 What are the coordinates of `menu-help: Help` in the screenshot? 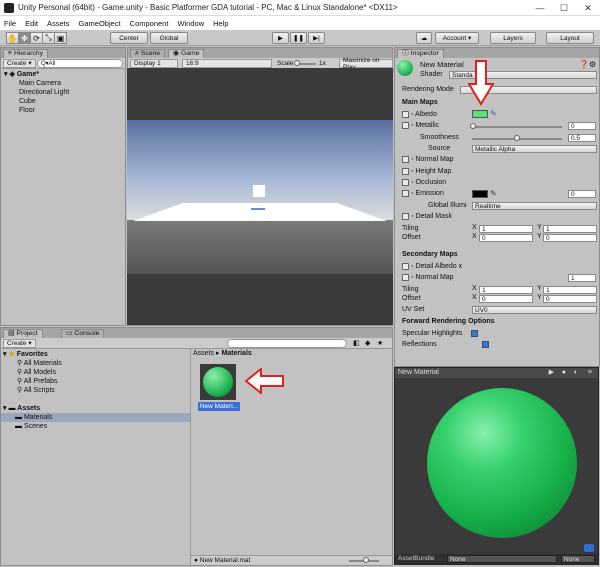 It's located at (220, 23).